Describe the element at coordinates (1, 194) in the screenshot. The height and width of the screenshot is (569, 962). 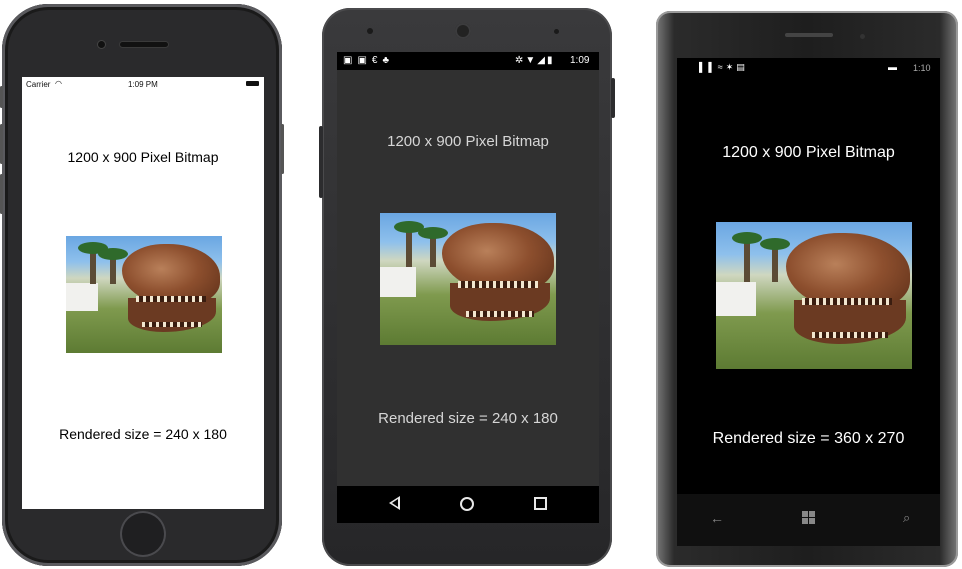
I see `iphone-volume-down-button` at that location.